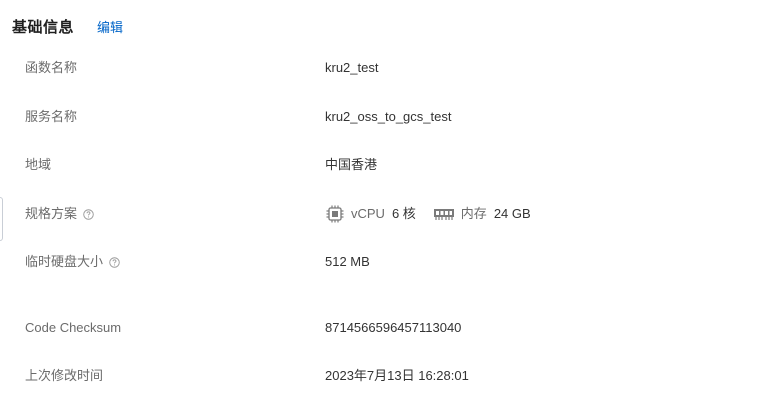  What do you see at coordinates (403, 213) in the screenshot?
I see `cpu-value: 6 核` at bounding box center [403, 213].